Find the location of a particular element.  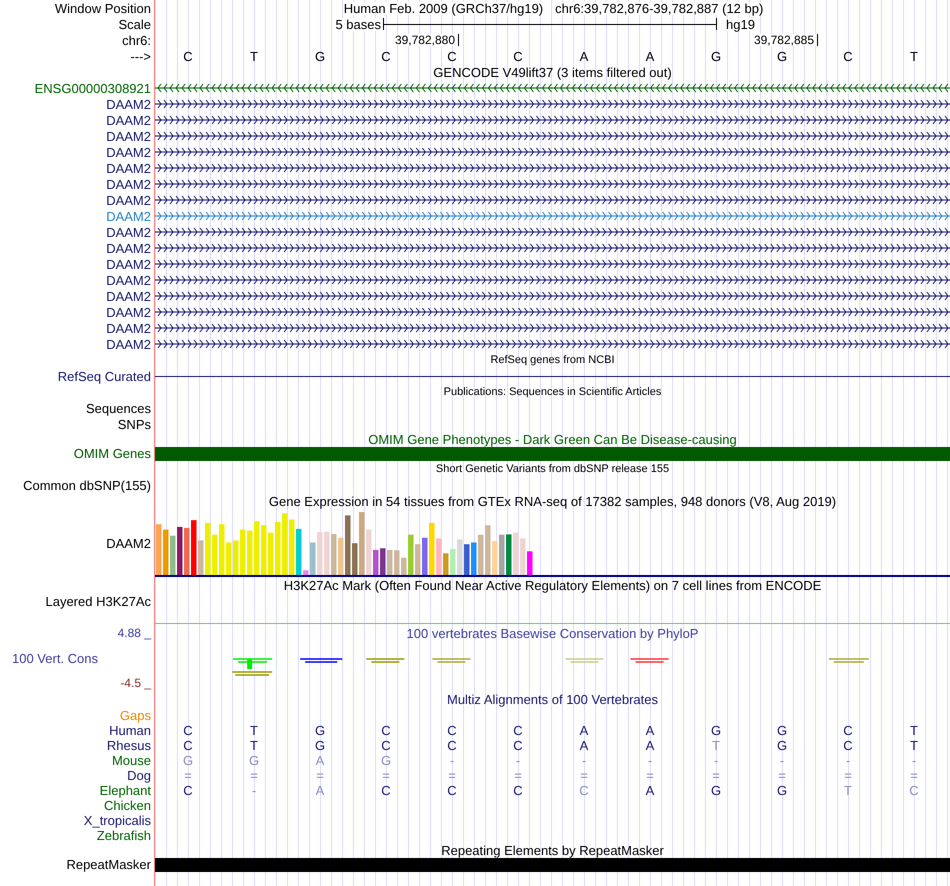

track-title: Publications: Sequences in Scientific Articles is located at coordinates (553, 392).